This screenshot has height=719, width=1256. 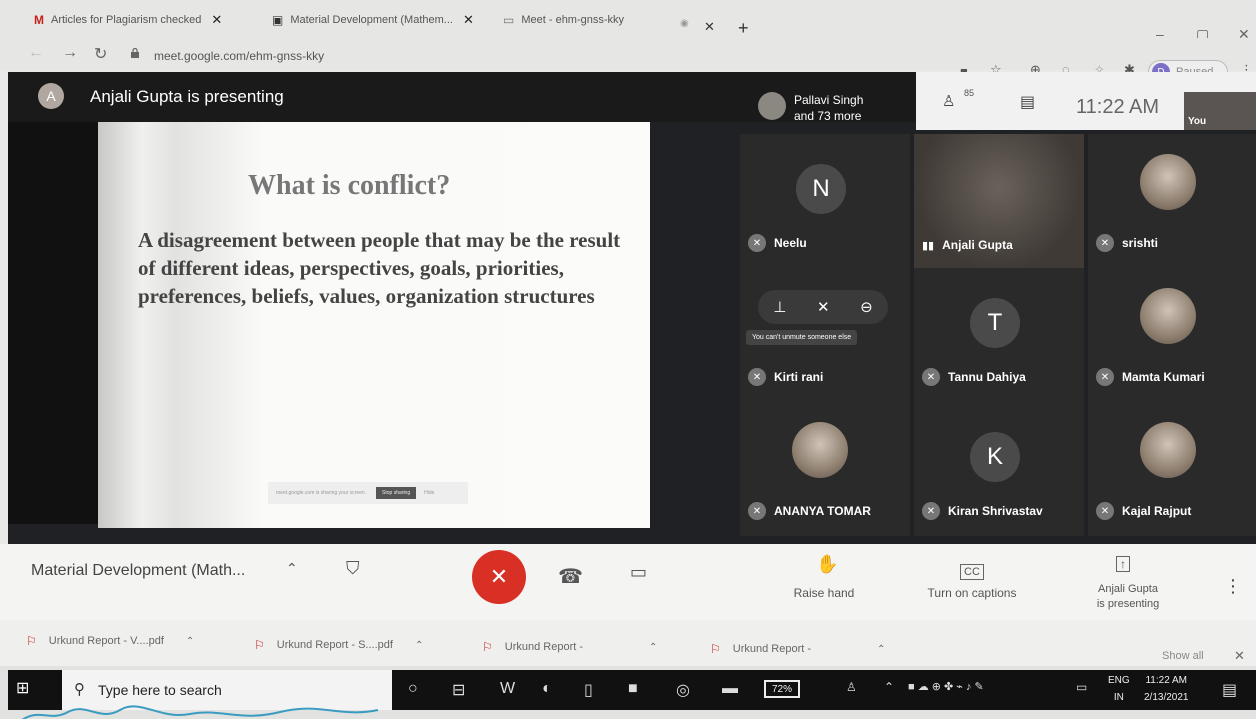 What do you see at coordinates (825, 469) in the screenshot?
I see `participant-tile: ✕ ANANYA TOMAR` at bounding box center [825, 469].